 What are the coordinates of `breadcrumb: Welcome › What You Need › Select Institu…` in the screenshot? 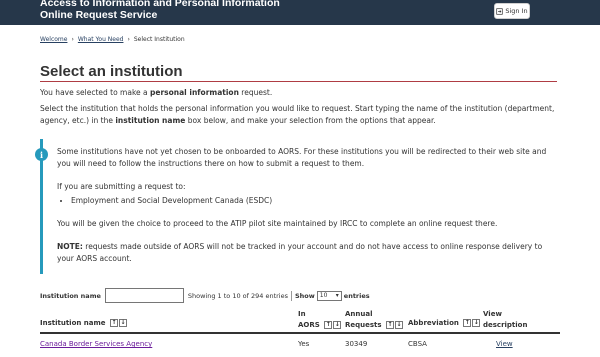 It's located at (112, 39).